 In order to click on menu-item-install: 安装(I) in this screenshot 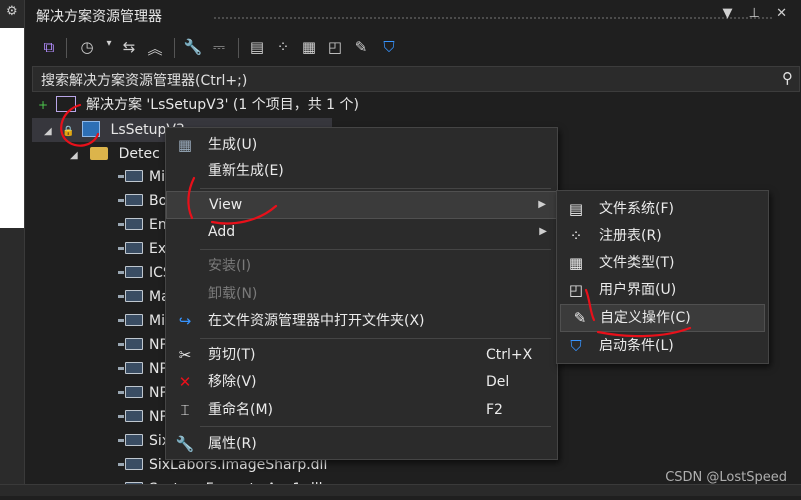, I will do `click(361, 266)`.